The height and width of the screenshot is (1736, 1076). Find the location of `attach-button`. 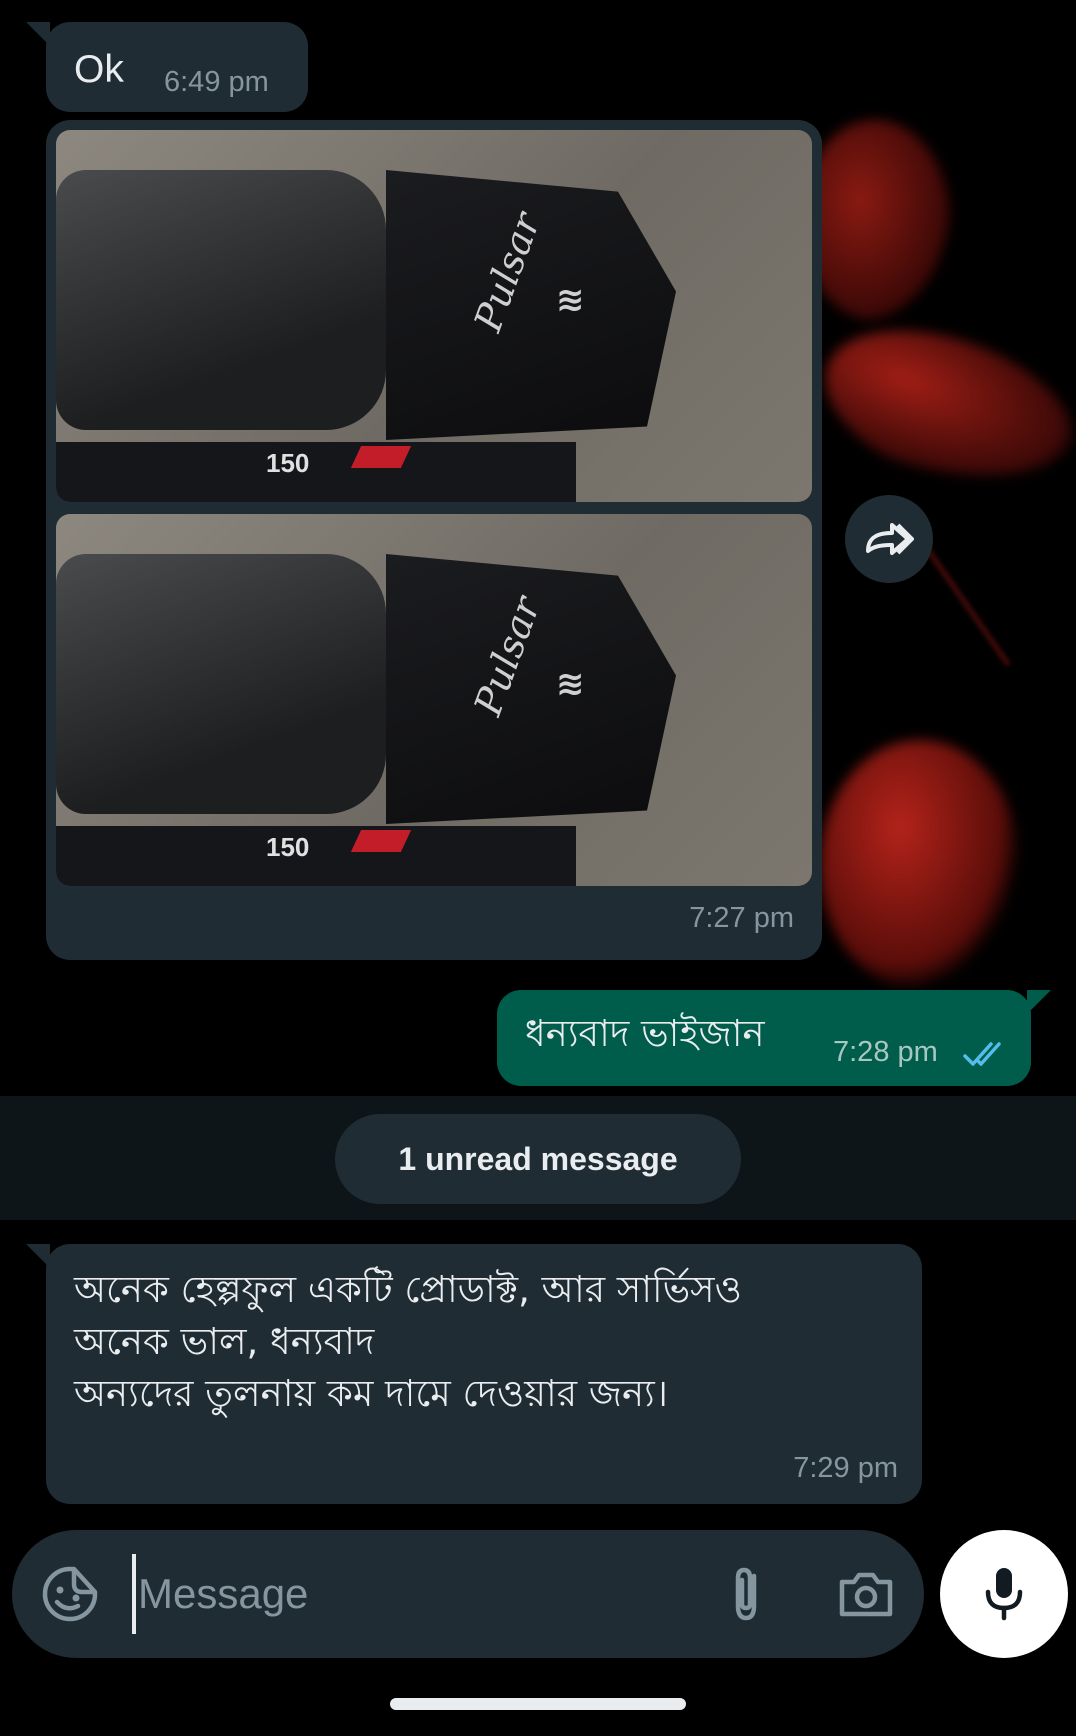

attach-button is located at coordinates (746, 1594).